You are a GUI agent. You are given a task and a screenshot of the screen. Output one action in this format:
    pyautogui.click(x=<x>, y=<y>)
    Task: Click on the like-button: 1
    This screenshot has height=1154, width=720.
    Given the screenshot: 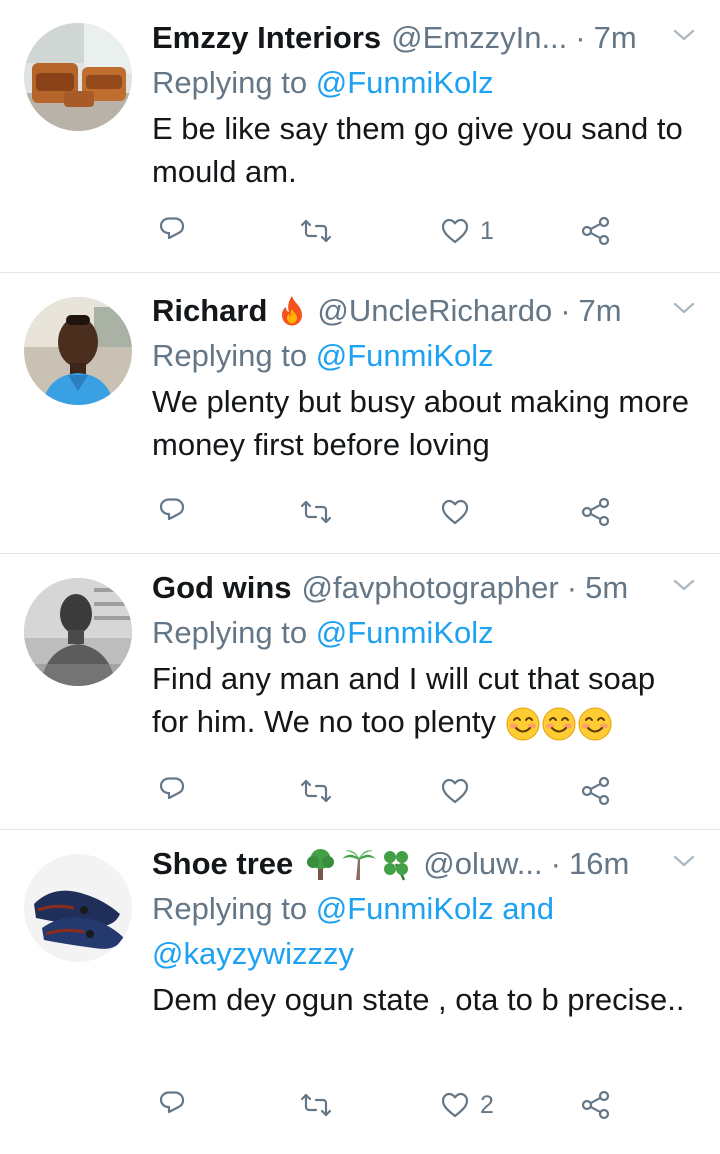 What is the action you would take?
    pyautogui.click(x=467, y=231)
    